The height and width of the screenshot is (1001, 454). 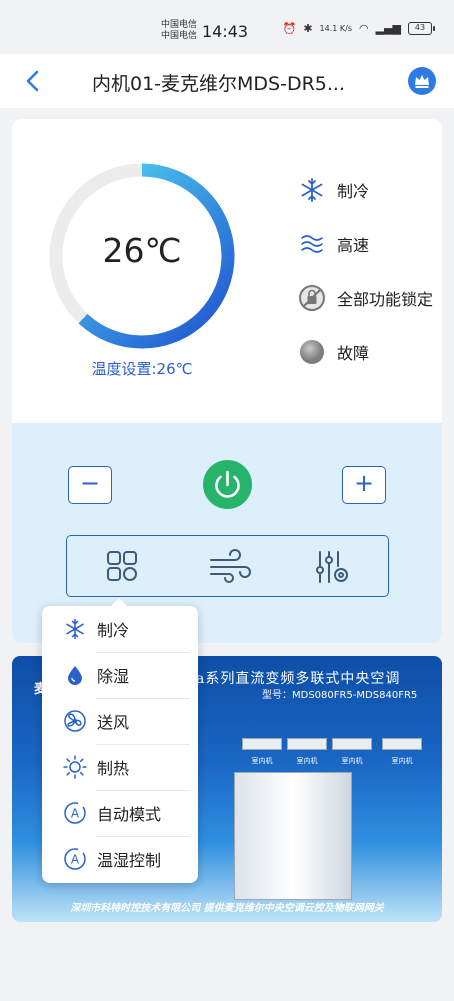 What do you see at coordinates (312, 352) in the screenshot?
I see `fault-indicator-icon` at bounding box center [312, 352].